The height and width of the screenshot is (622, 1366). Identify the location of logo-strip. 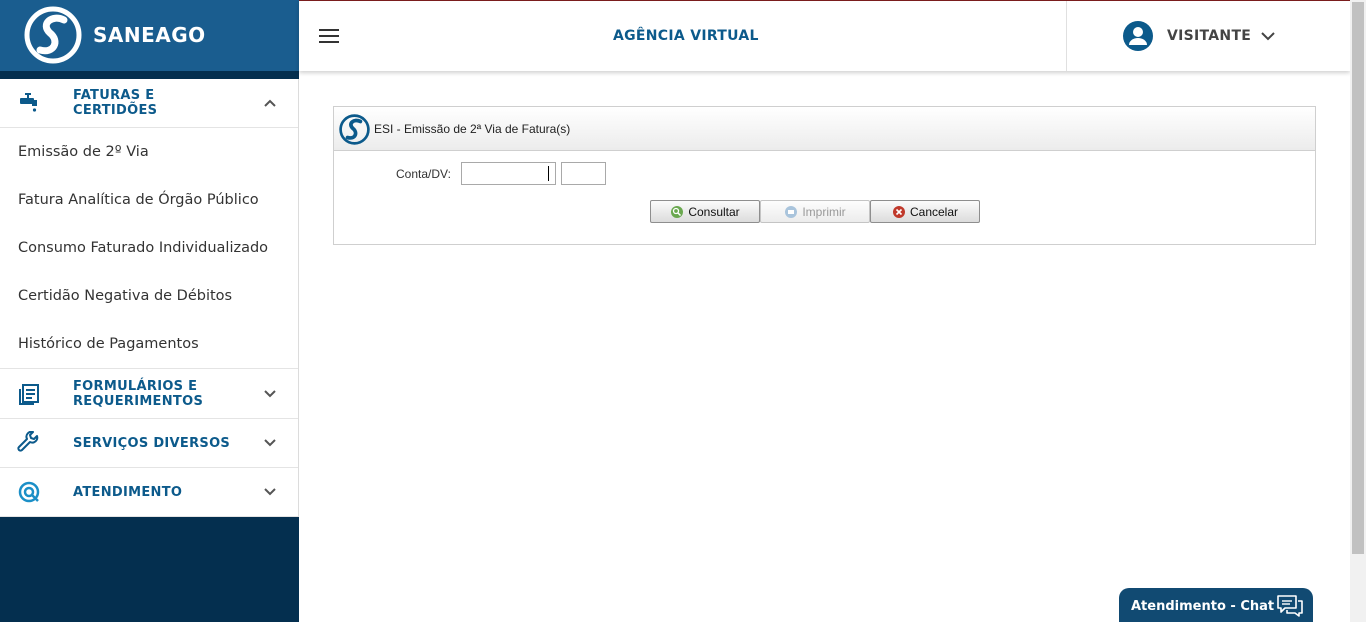
(149, 75).